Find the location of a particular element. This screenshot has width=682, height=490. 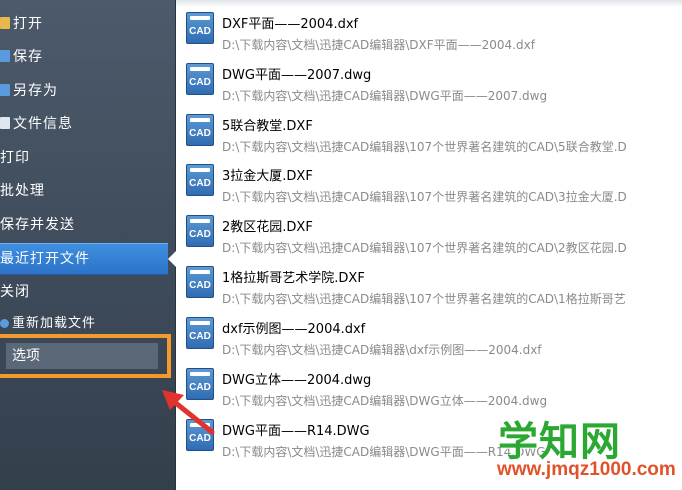

file-name: 3拉金大厦.DXF is located at coordinates (267, 176).